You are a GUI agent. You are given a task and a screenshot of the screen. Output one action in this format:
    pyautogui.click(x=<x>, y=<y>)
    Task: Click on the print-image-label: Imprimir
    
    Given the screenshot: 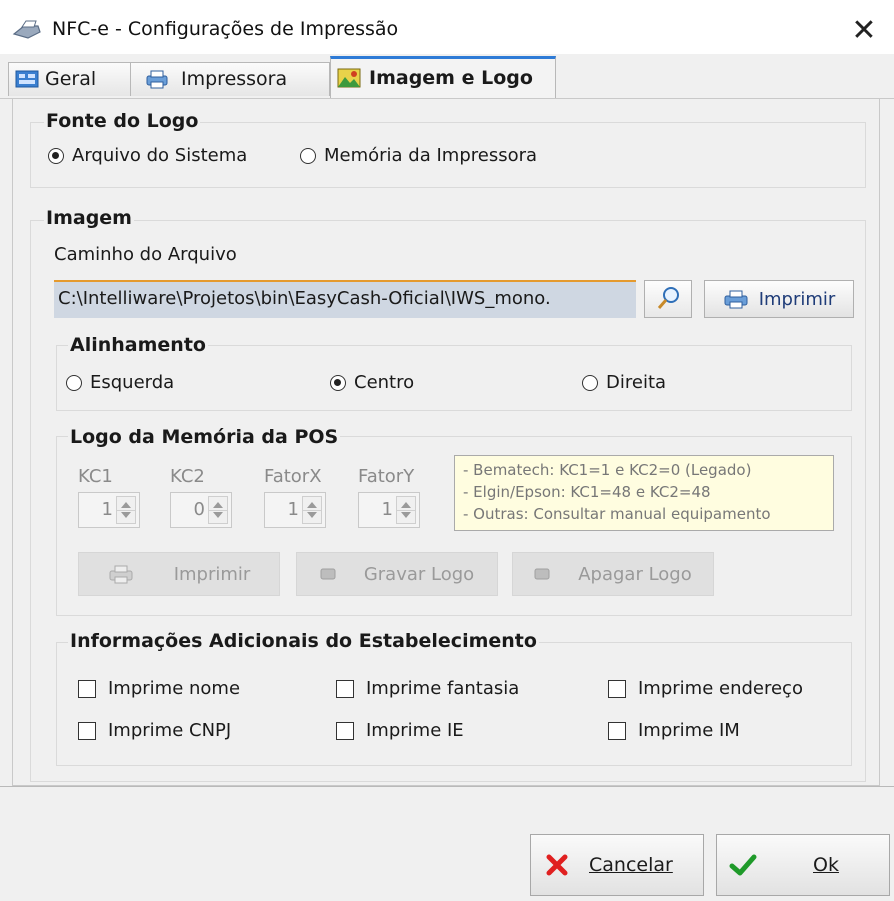 What is the action you would take?
    pyautogui.click(x=797, y=299)
    